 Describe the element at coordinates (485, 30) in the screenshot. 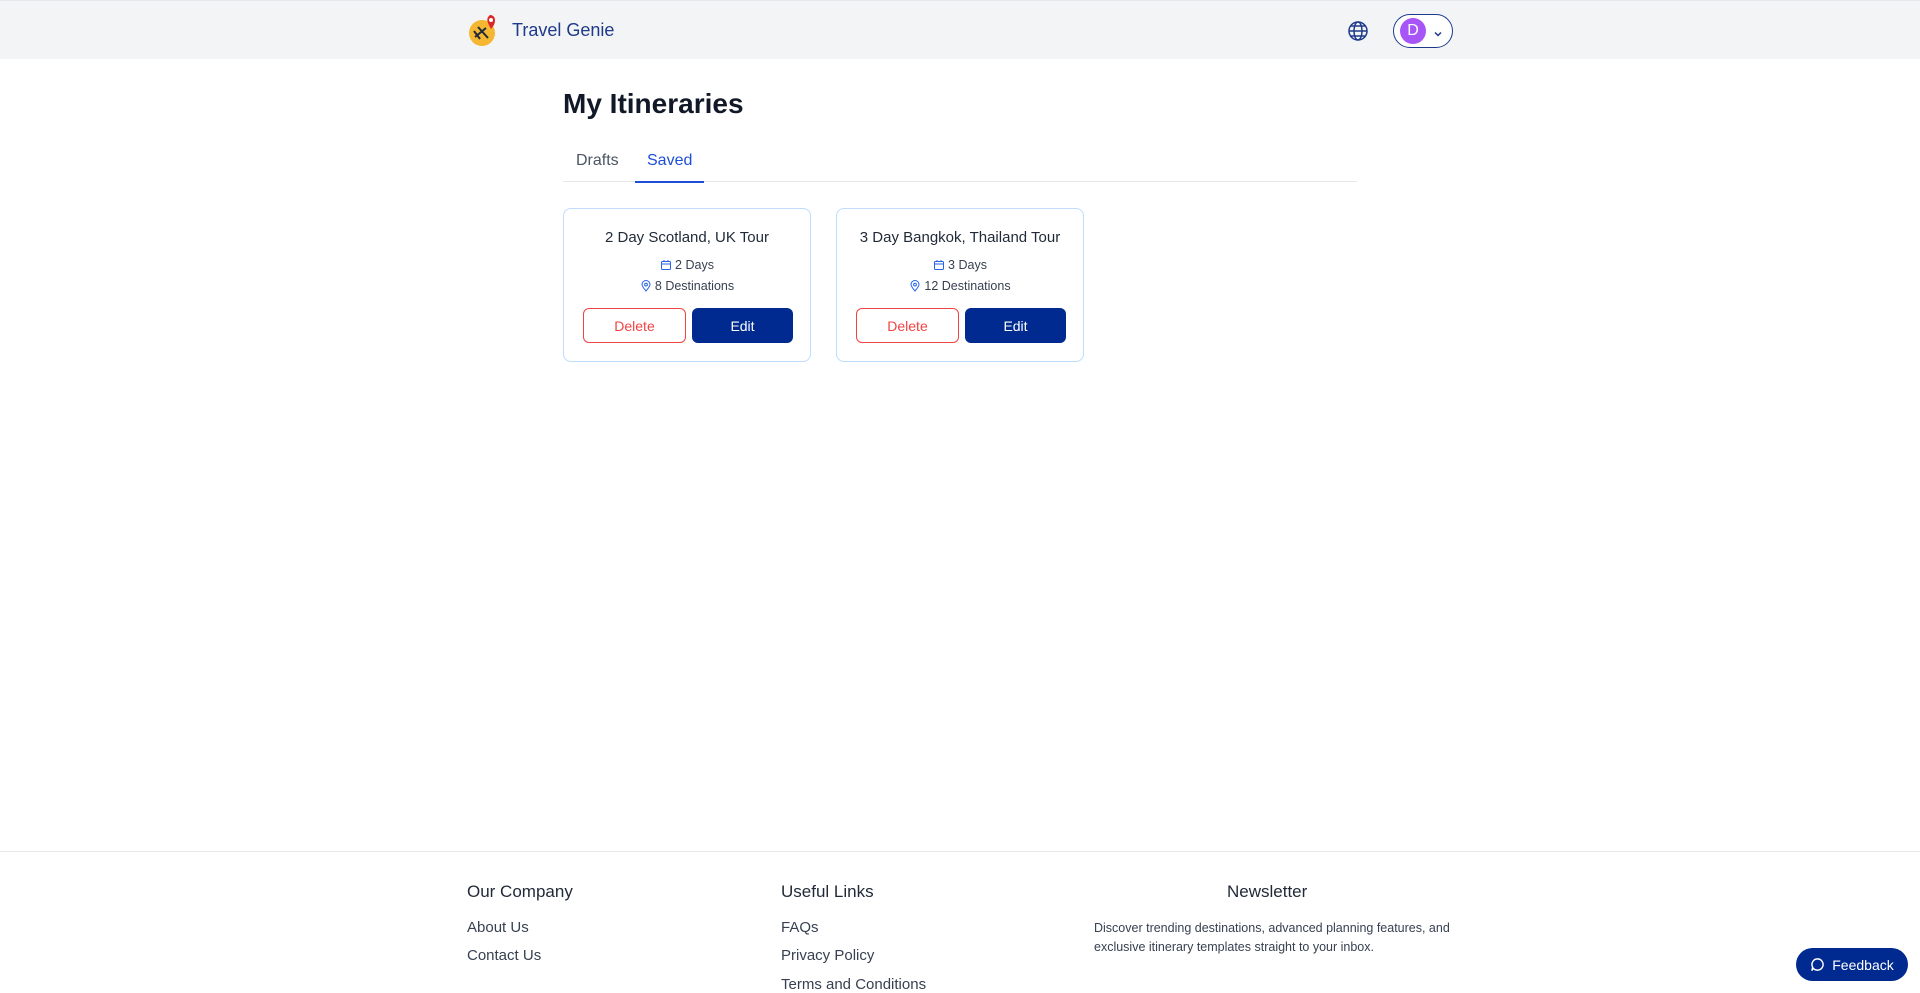

I see `logo-icon` at that location.